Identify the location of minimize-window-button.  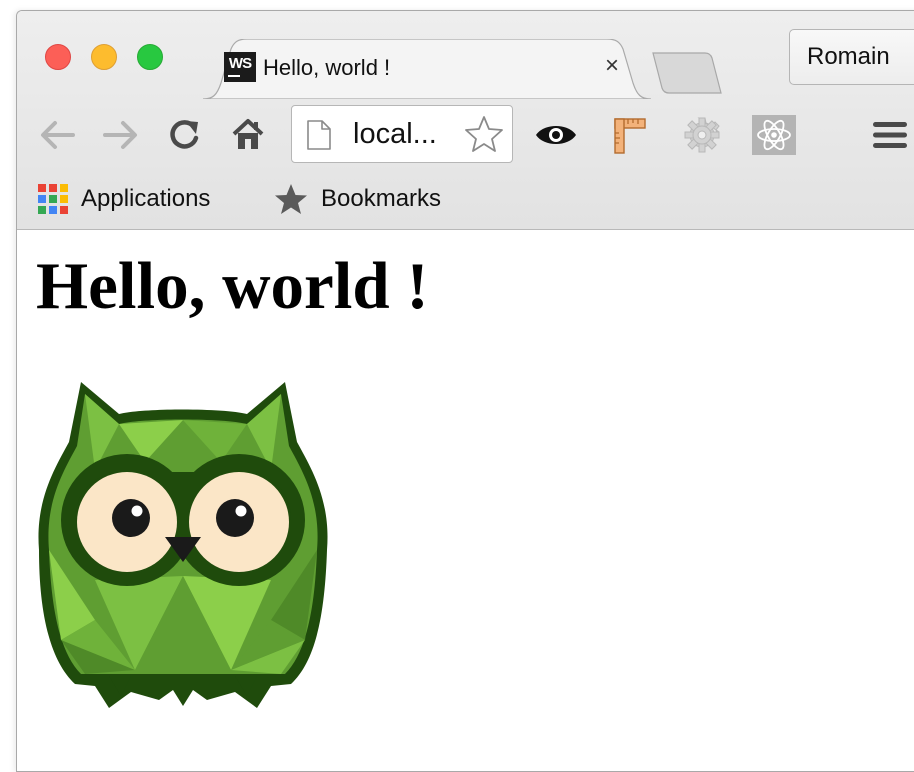
(104, 57).